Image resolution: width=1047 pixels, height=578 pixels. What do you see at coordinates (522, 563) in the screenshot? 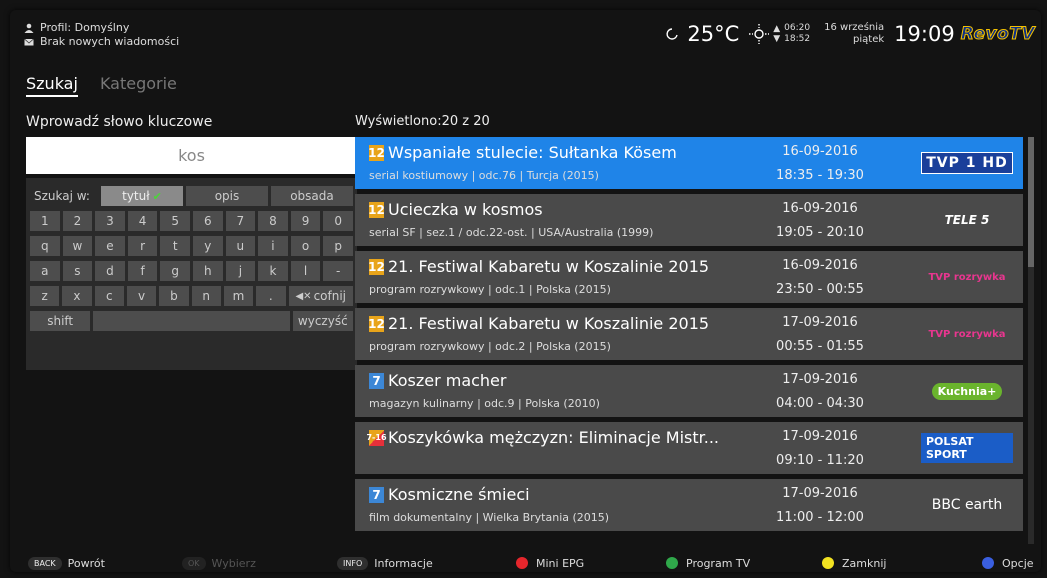
I see `red-button-icon` at bounding box center [522, 563].